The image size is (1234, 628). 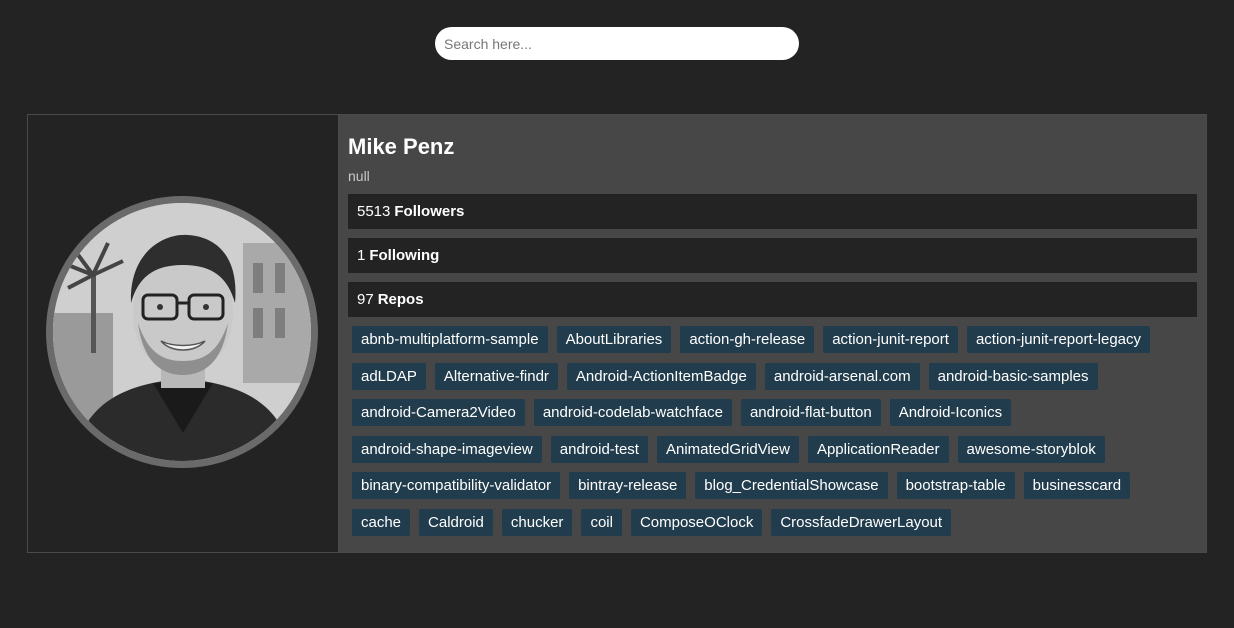 What do you see at coordinates (438, 412) in the screenshot?
I see `repo-tag: android-Camera2Video` at bounding box center [438, 412].